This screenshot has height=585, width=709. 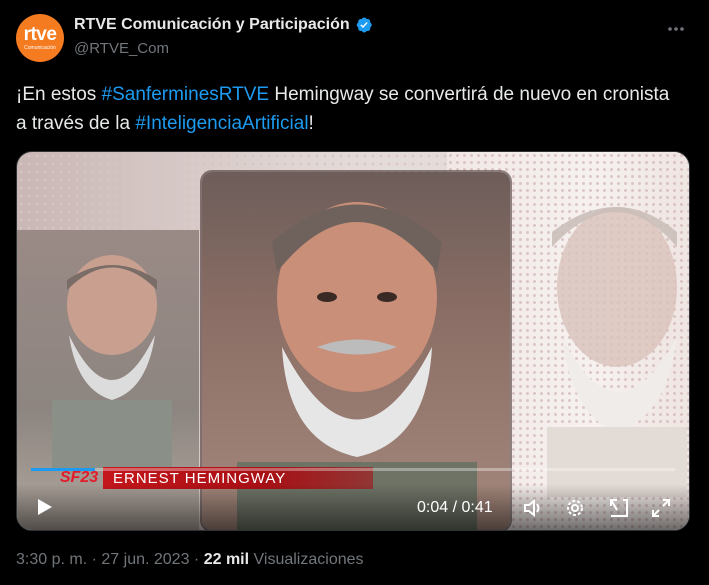 I want to click on portrait-right, so click(x=617, y=352).